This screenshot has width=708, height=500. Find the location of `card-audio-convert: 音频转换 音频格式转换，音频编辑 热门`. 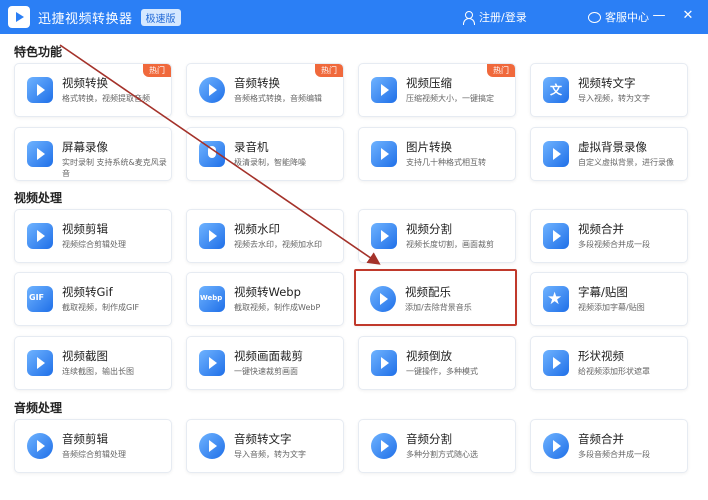

card-audio-convert: 音频转换 音频格式转换，音频编辑 热门 is located at coordinates (265, 90).